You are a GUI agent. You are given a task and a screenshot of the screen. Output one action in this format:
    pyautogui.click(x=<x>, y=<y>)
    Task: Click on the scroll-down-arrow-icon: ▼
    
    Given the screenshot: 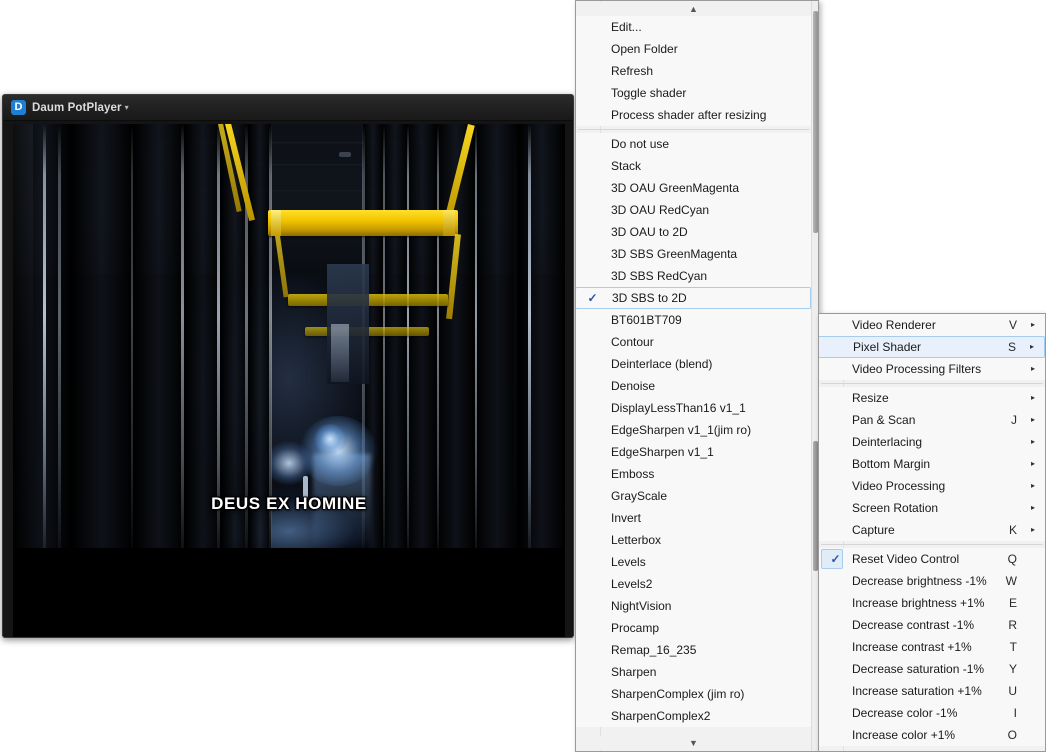 What is the action you would take?
    pyautogui.click(x=693, y=743)
    